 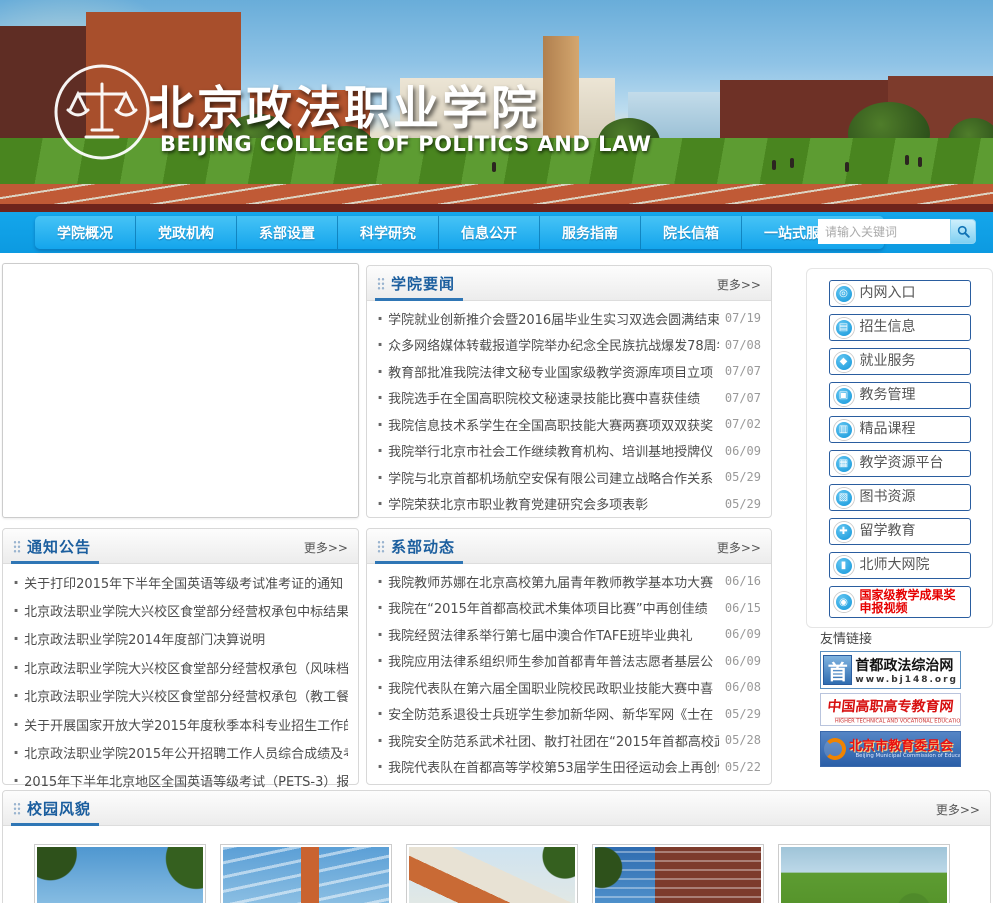 What do you see at coordinates (180, 752) in the screenshot?
I see `list-item: · 北京政法职业学院2015年公开招聘工作人员综合成绩及考察` at bounding box center [180, 752].